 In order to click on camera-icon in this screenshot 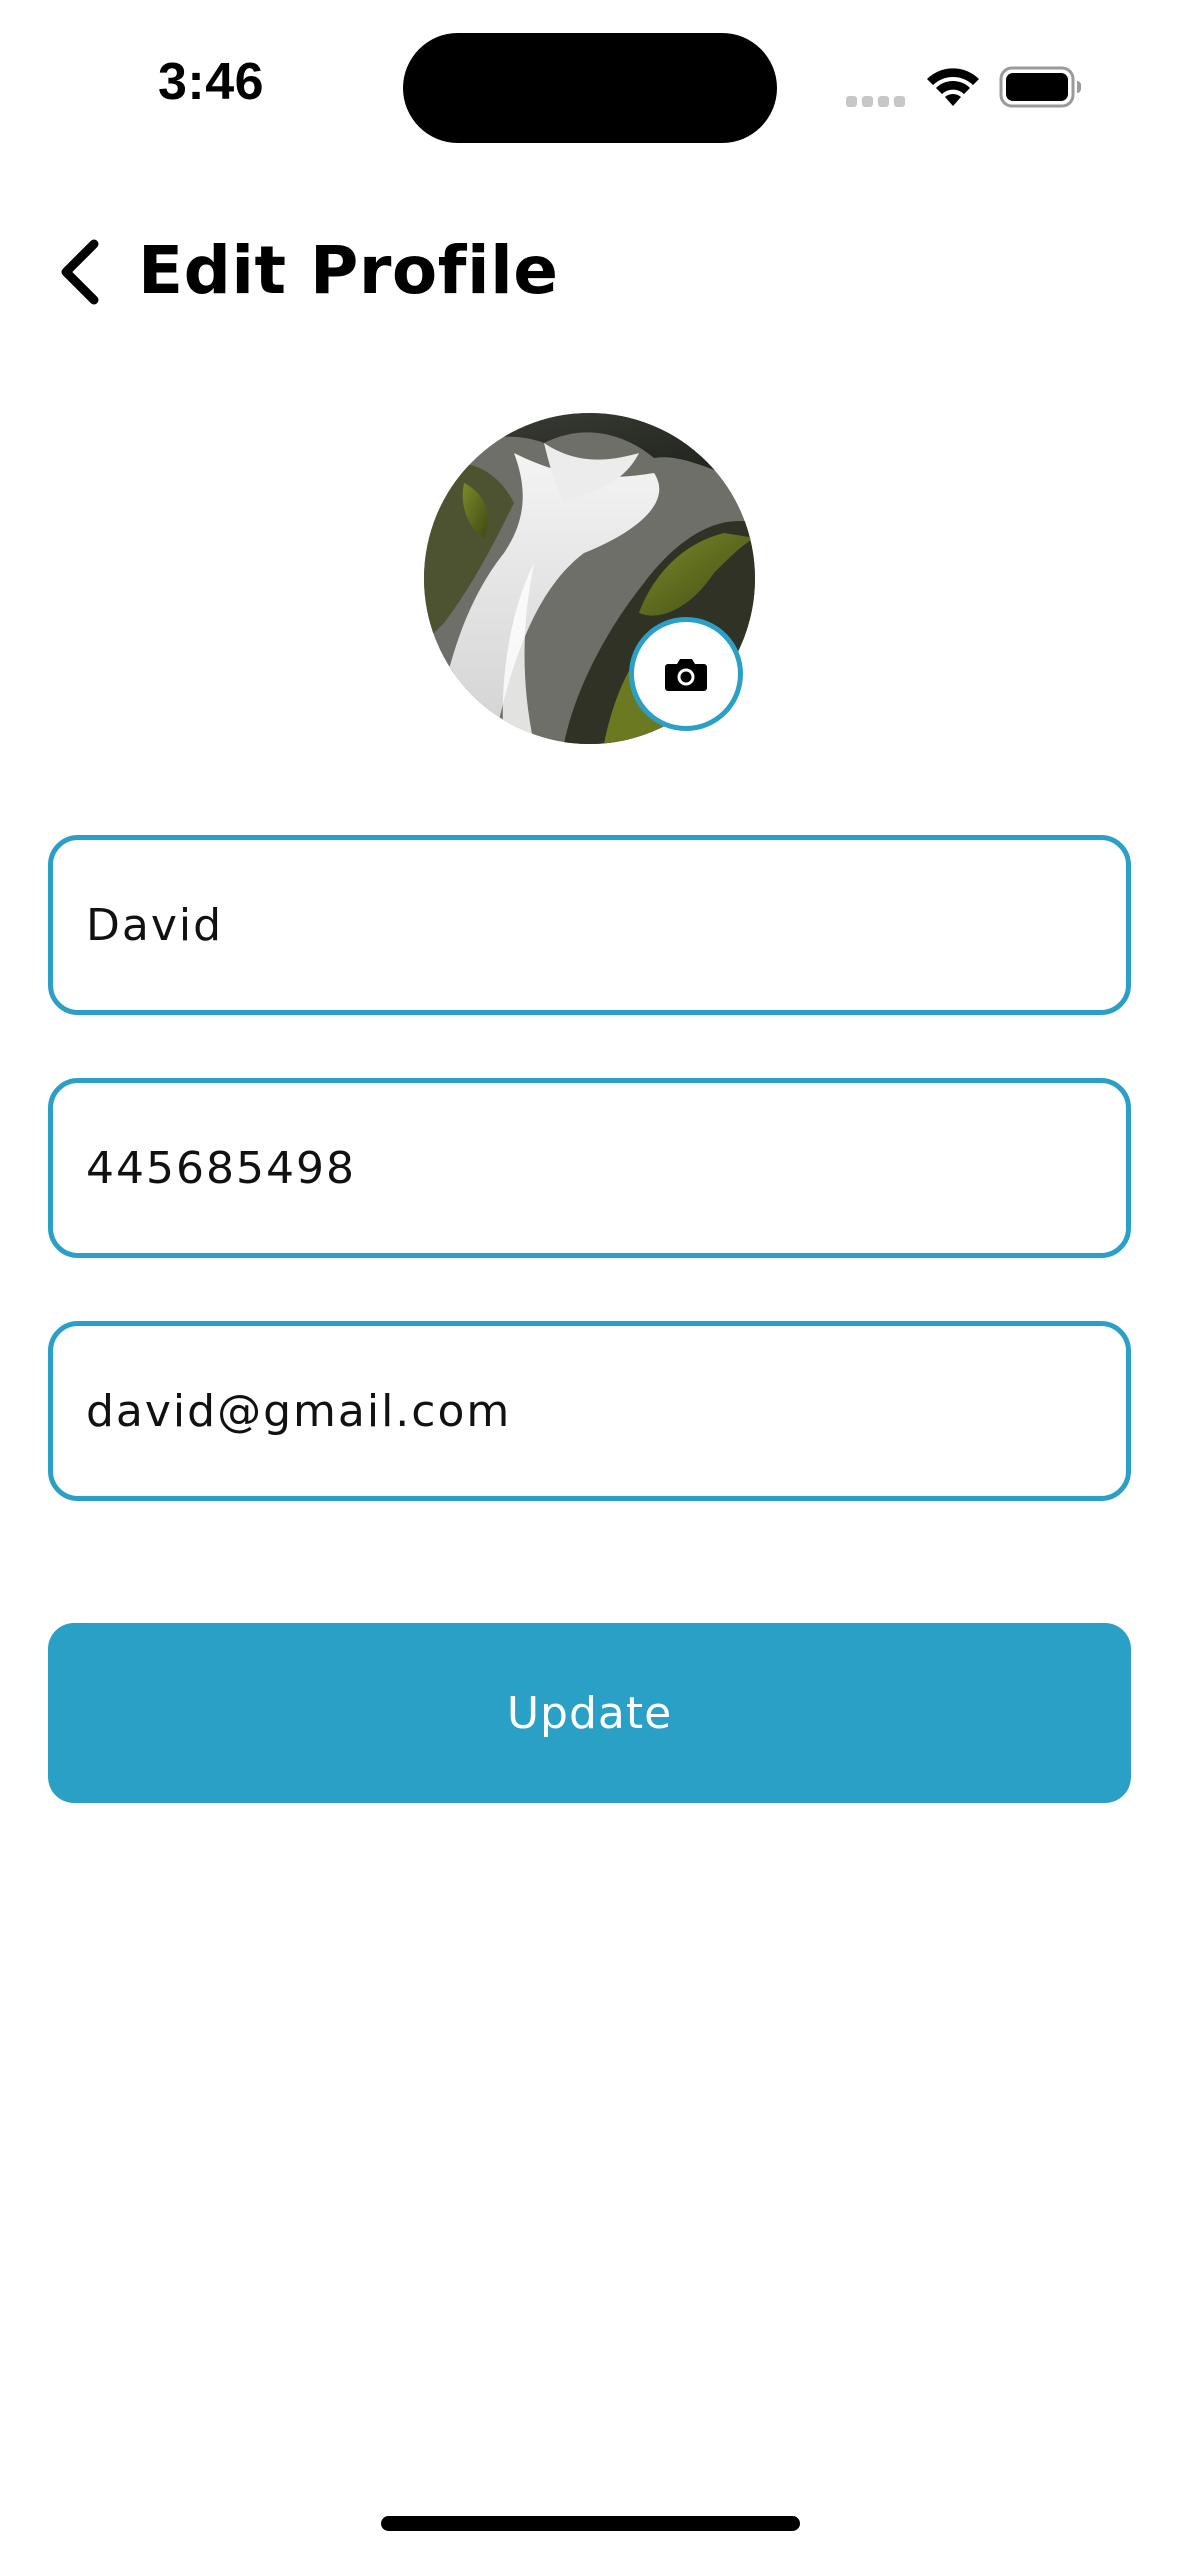, I will do `click(686, 675)`.